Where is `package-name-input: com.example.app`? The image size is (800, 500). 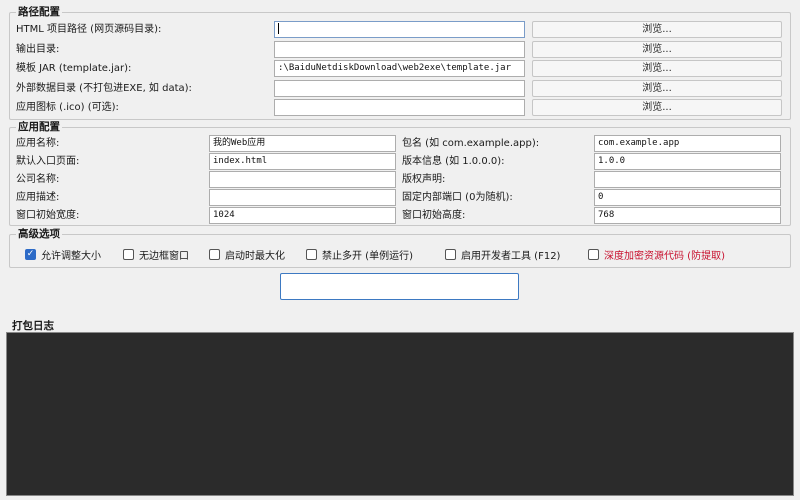 package-name-input: com.example.app is located at coordinates (687, 143).